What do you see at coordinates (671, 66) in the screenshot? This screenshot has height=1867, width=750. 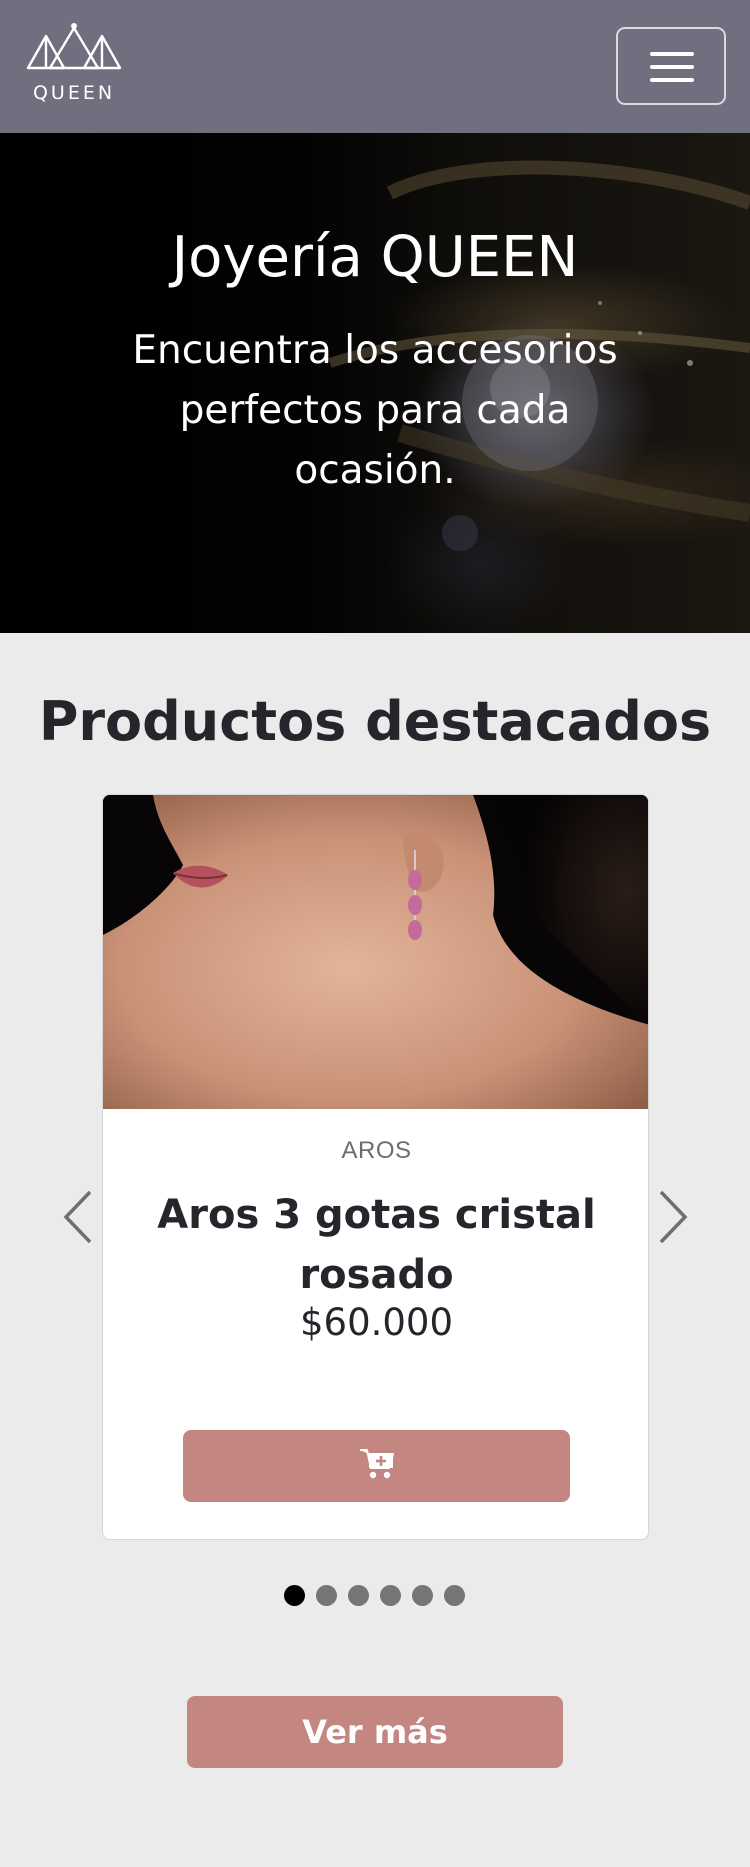 I see `menu-toggle-button` at bounding box center [671, 66].